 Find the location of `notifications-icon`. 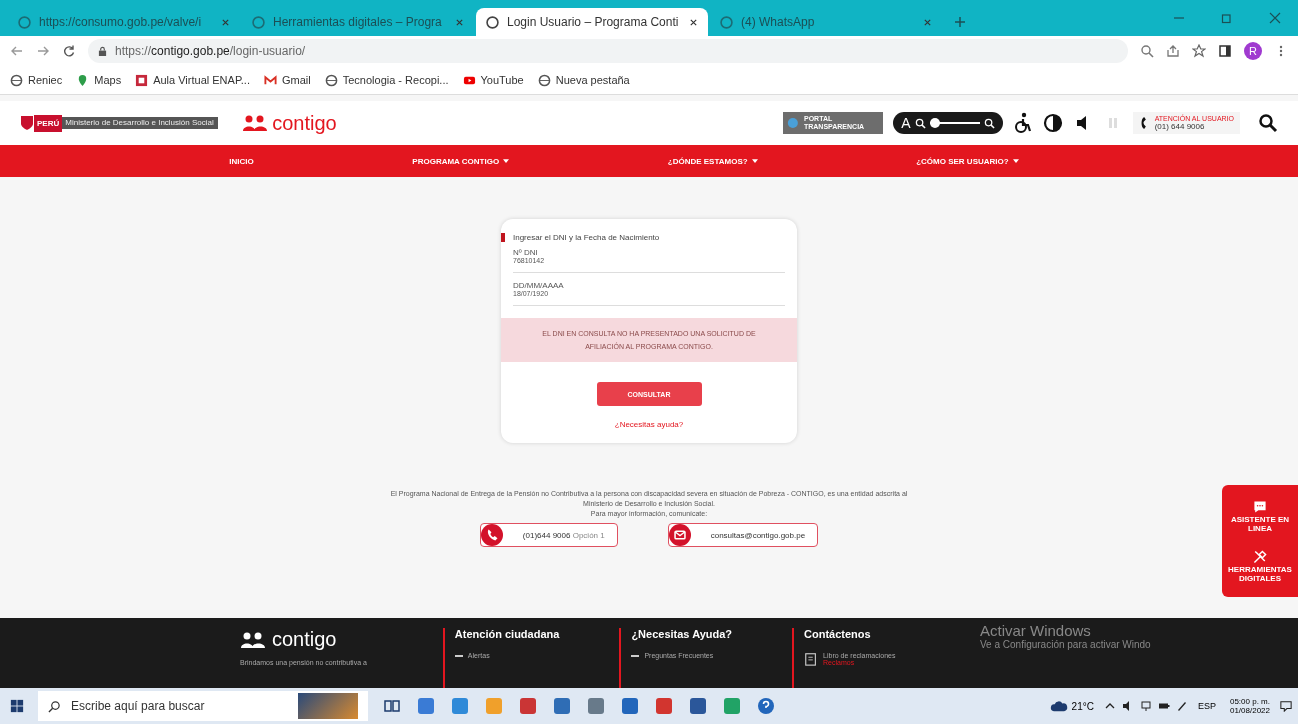

notifications-icon is located at coordinates (1286, 706).